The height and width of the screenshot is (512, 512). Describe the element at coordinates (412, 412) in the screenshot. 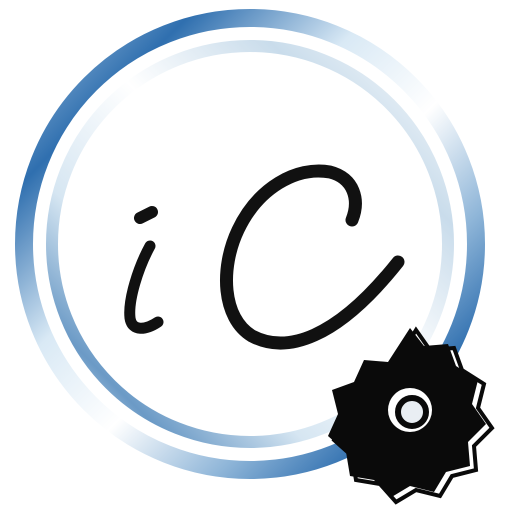

I see `gear-hole-inner` at that location.